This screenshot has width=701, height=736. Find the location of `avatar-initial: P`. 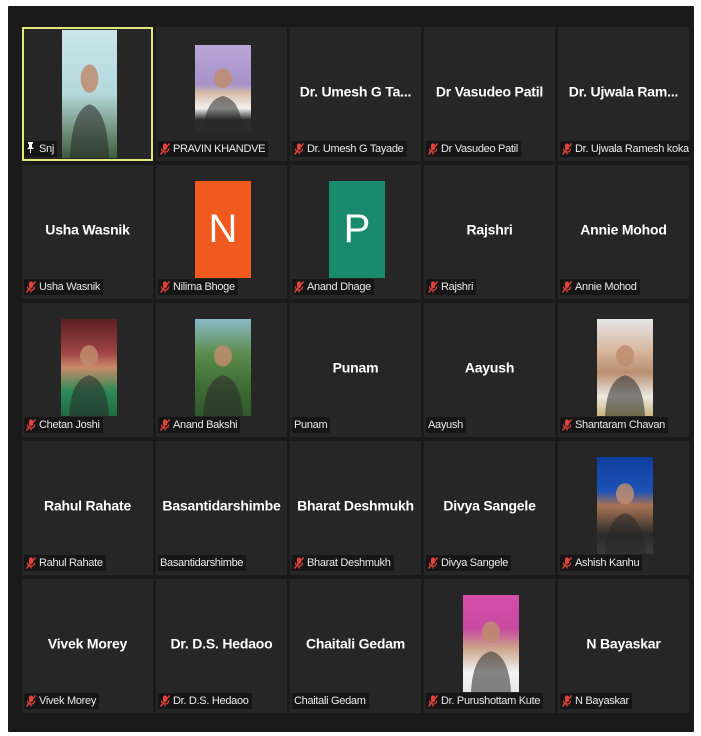

avatar-initial: P is located at coordinates (357, 229).